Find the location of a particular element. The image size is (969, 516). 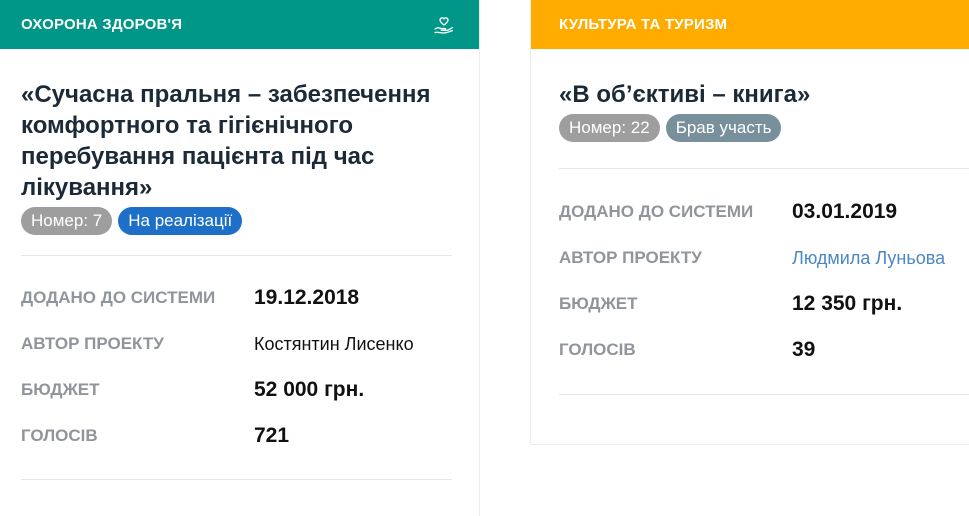

status-badge: На реалізації is located at coordinates (180, 221).